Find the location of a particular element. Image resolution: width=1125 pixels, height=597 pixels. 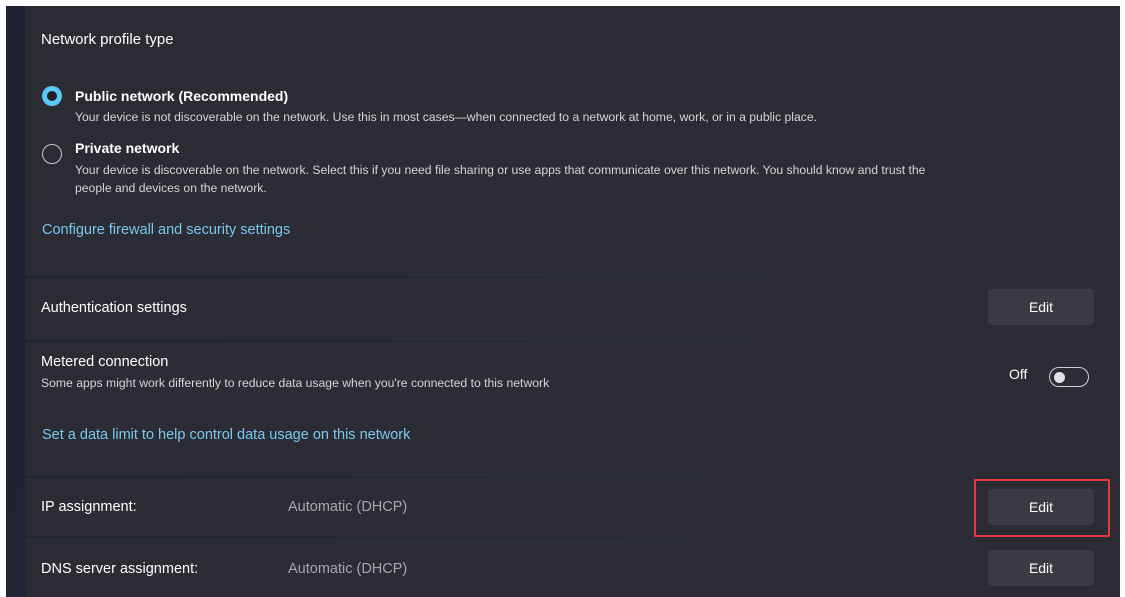

ip-assignment-value: Automatic (DHCP) is located at coordinates (348, 507).